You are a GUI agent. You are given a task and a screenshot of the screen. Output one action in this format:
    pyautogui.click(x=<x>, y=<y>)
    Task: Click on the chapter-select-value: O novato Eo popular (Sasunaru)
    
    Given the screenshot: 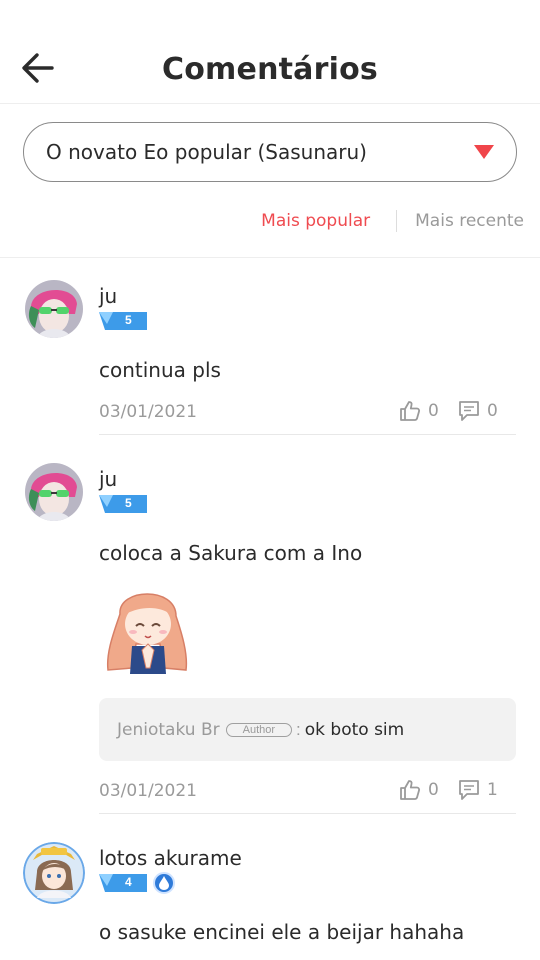 What is the action you would take?
    pyautogui.click(x=206, y=152)
    